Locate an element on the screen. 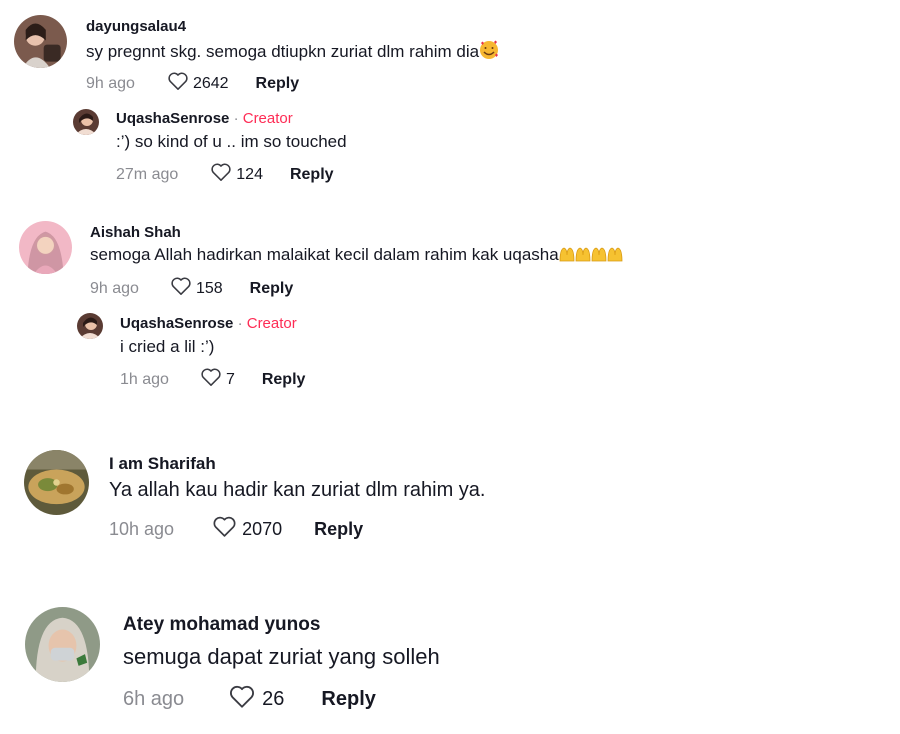 The image size is (900, 734). like-count: 2070 is located at coordinates (262, 528).